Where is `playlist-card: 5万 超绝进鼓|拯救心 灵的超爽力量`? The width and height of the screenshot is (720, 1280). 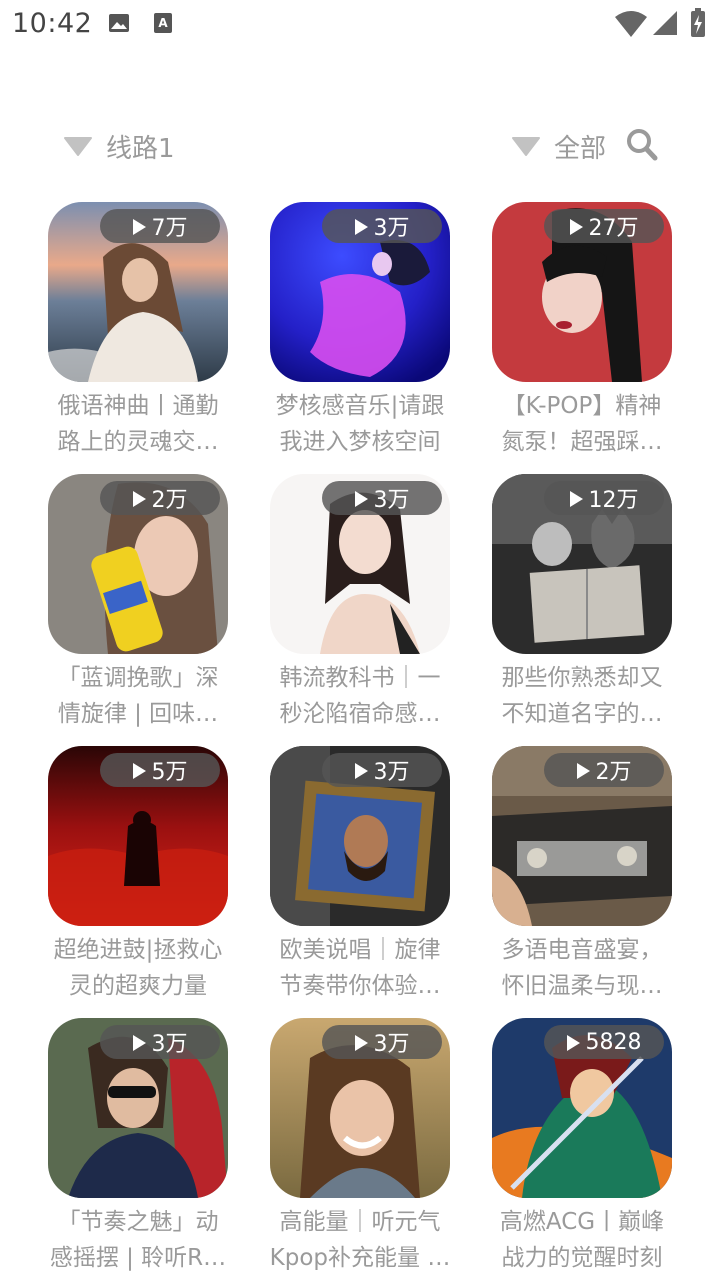 playlist-card: 5万 超绝进鼓|拯救心 灵的超爽力量 is located at coordinates (139, 876).